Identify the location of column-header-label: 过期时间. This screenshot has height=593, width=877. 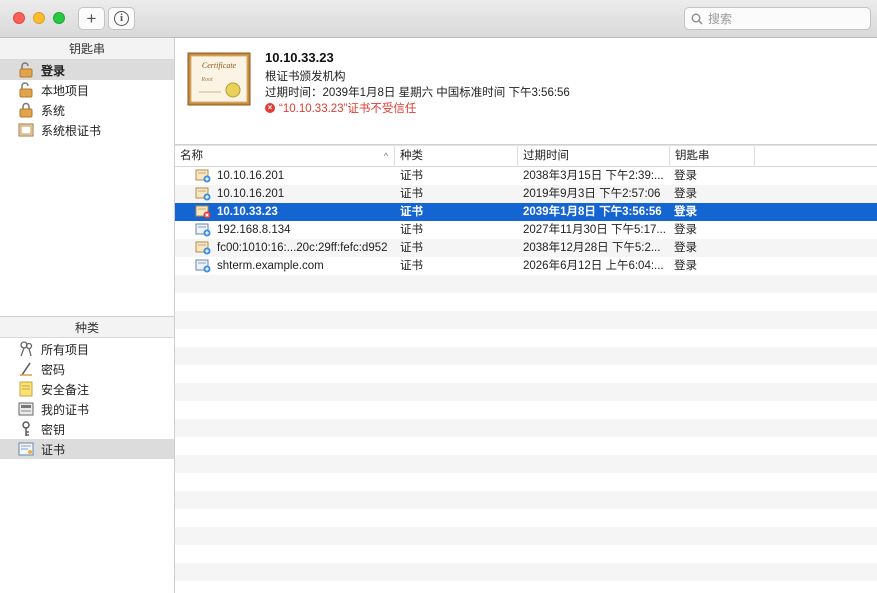
(546, 156).